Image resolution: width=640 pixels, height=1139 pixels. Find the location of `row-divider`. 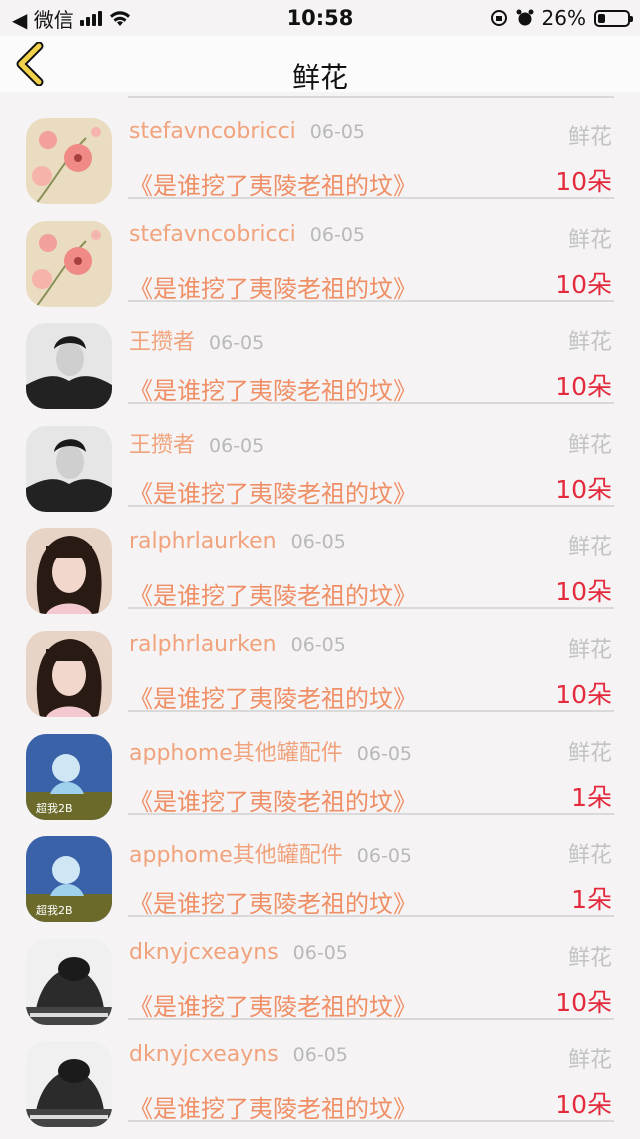

row-divider is located at coordinates (371, 1121).